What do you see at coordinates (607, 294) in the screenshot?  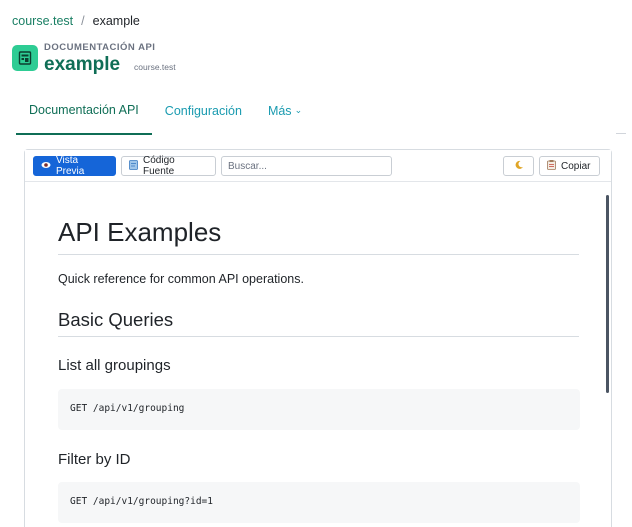 I see `doc-scrollbar` at bounding box center [607, 294].